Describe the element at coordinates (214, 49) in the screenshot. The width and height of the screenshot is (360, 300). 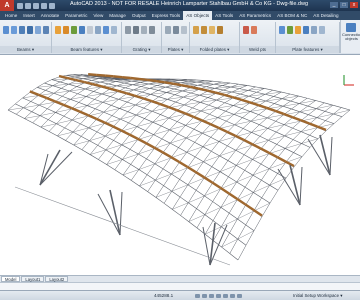
I see `folded-plates-group-label: Folded plates ▾` at that location.